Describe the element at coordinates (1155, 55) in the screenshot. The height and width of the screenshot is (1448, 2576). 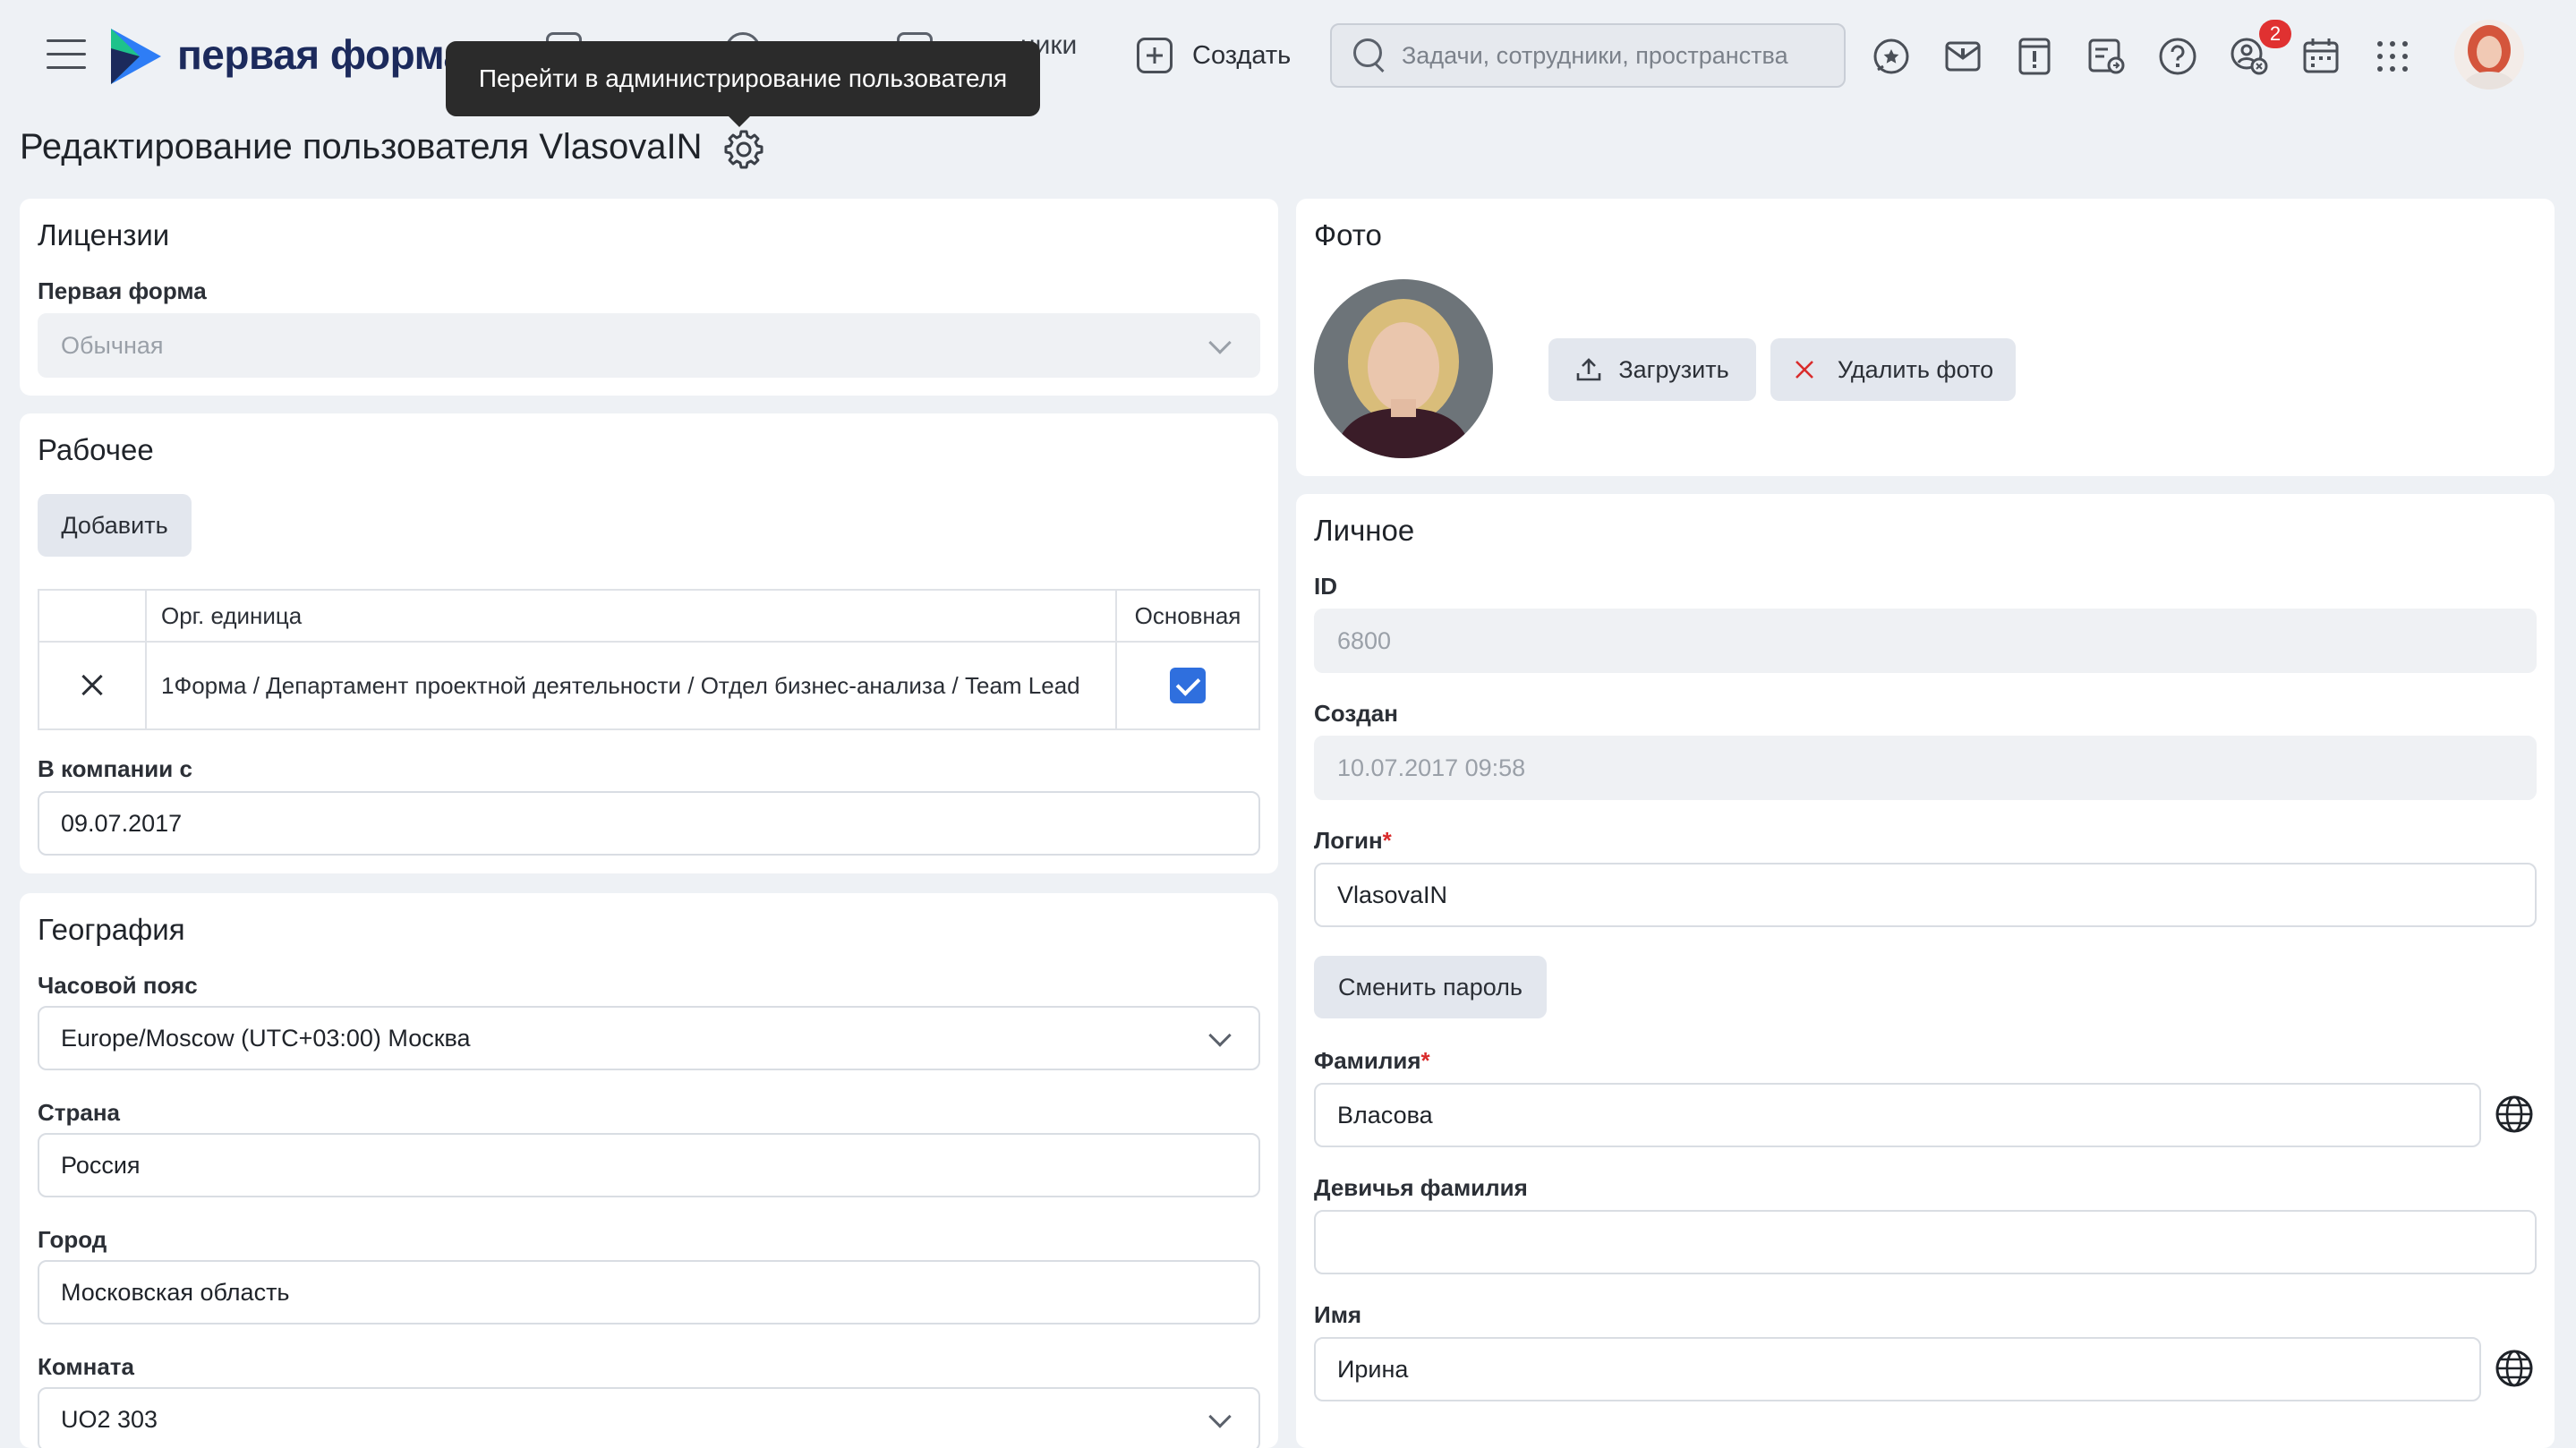
I see `plus-icon` at that location.